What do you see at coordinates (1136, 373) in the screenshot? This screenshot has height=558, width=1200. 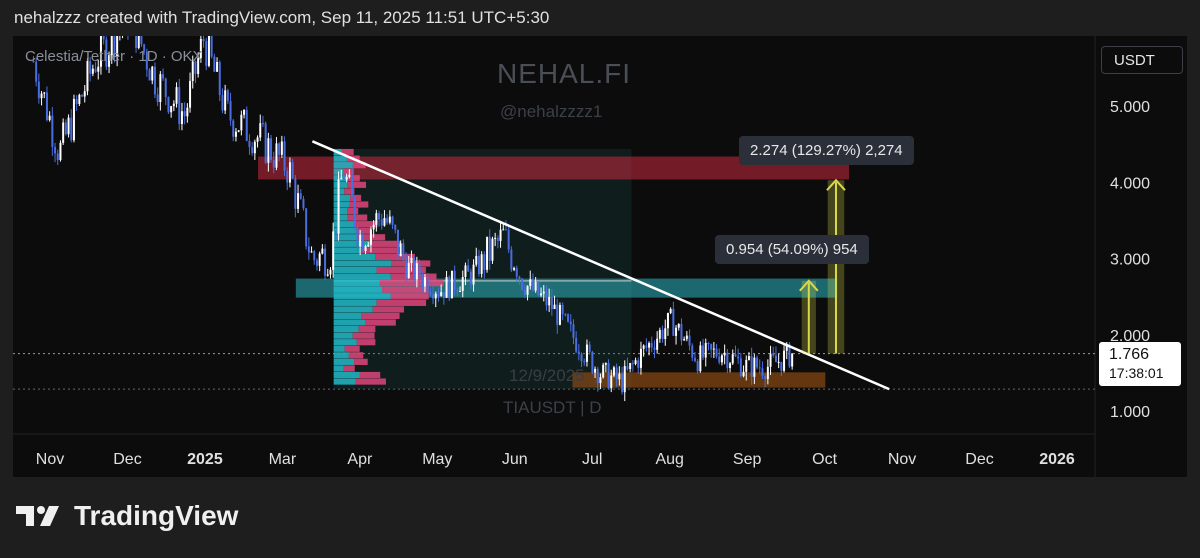 I see `bar-countdown: 17:38:01` at bounding box center [1136, 373].